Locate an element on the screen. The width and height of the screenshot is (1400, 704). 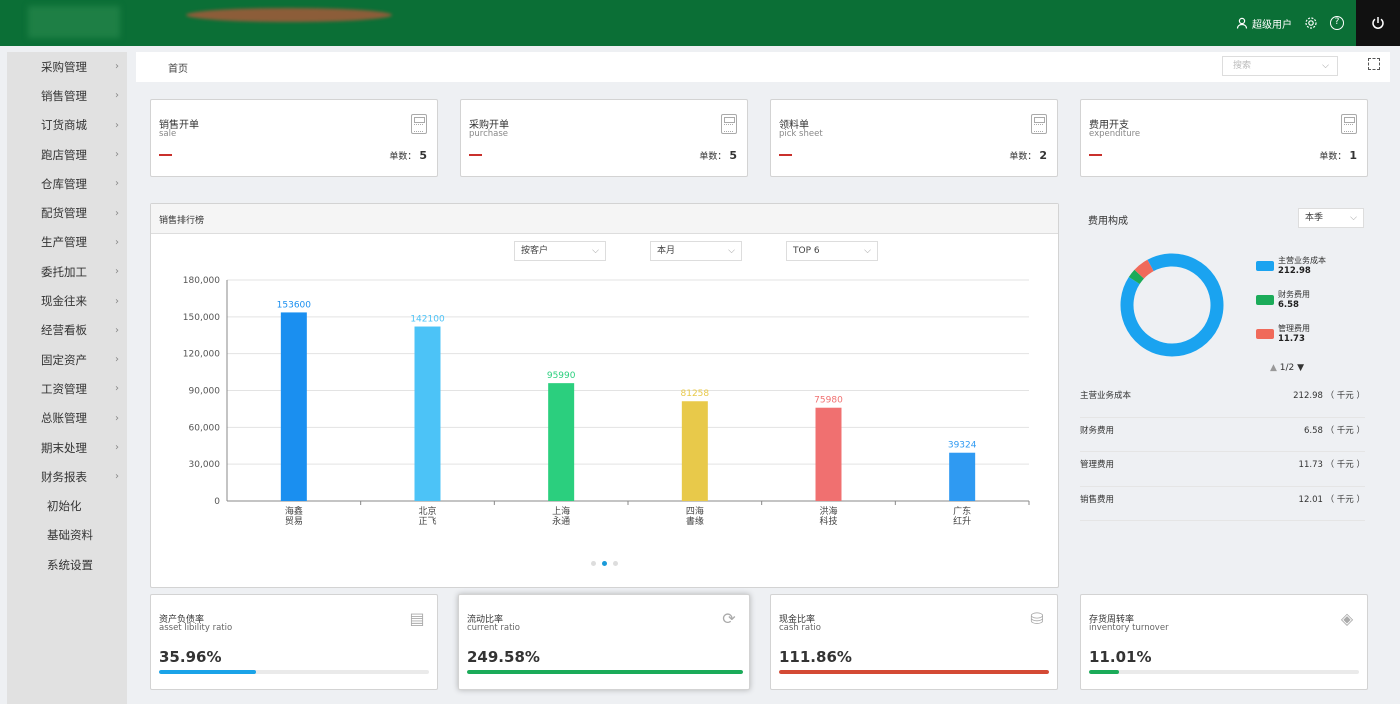
y-tick-label: 0 is located at coordinates (217, 502).